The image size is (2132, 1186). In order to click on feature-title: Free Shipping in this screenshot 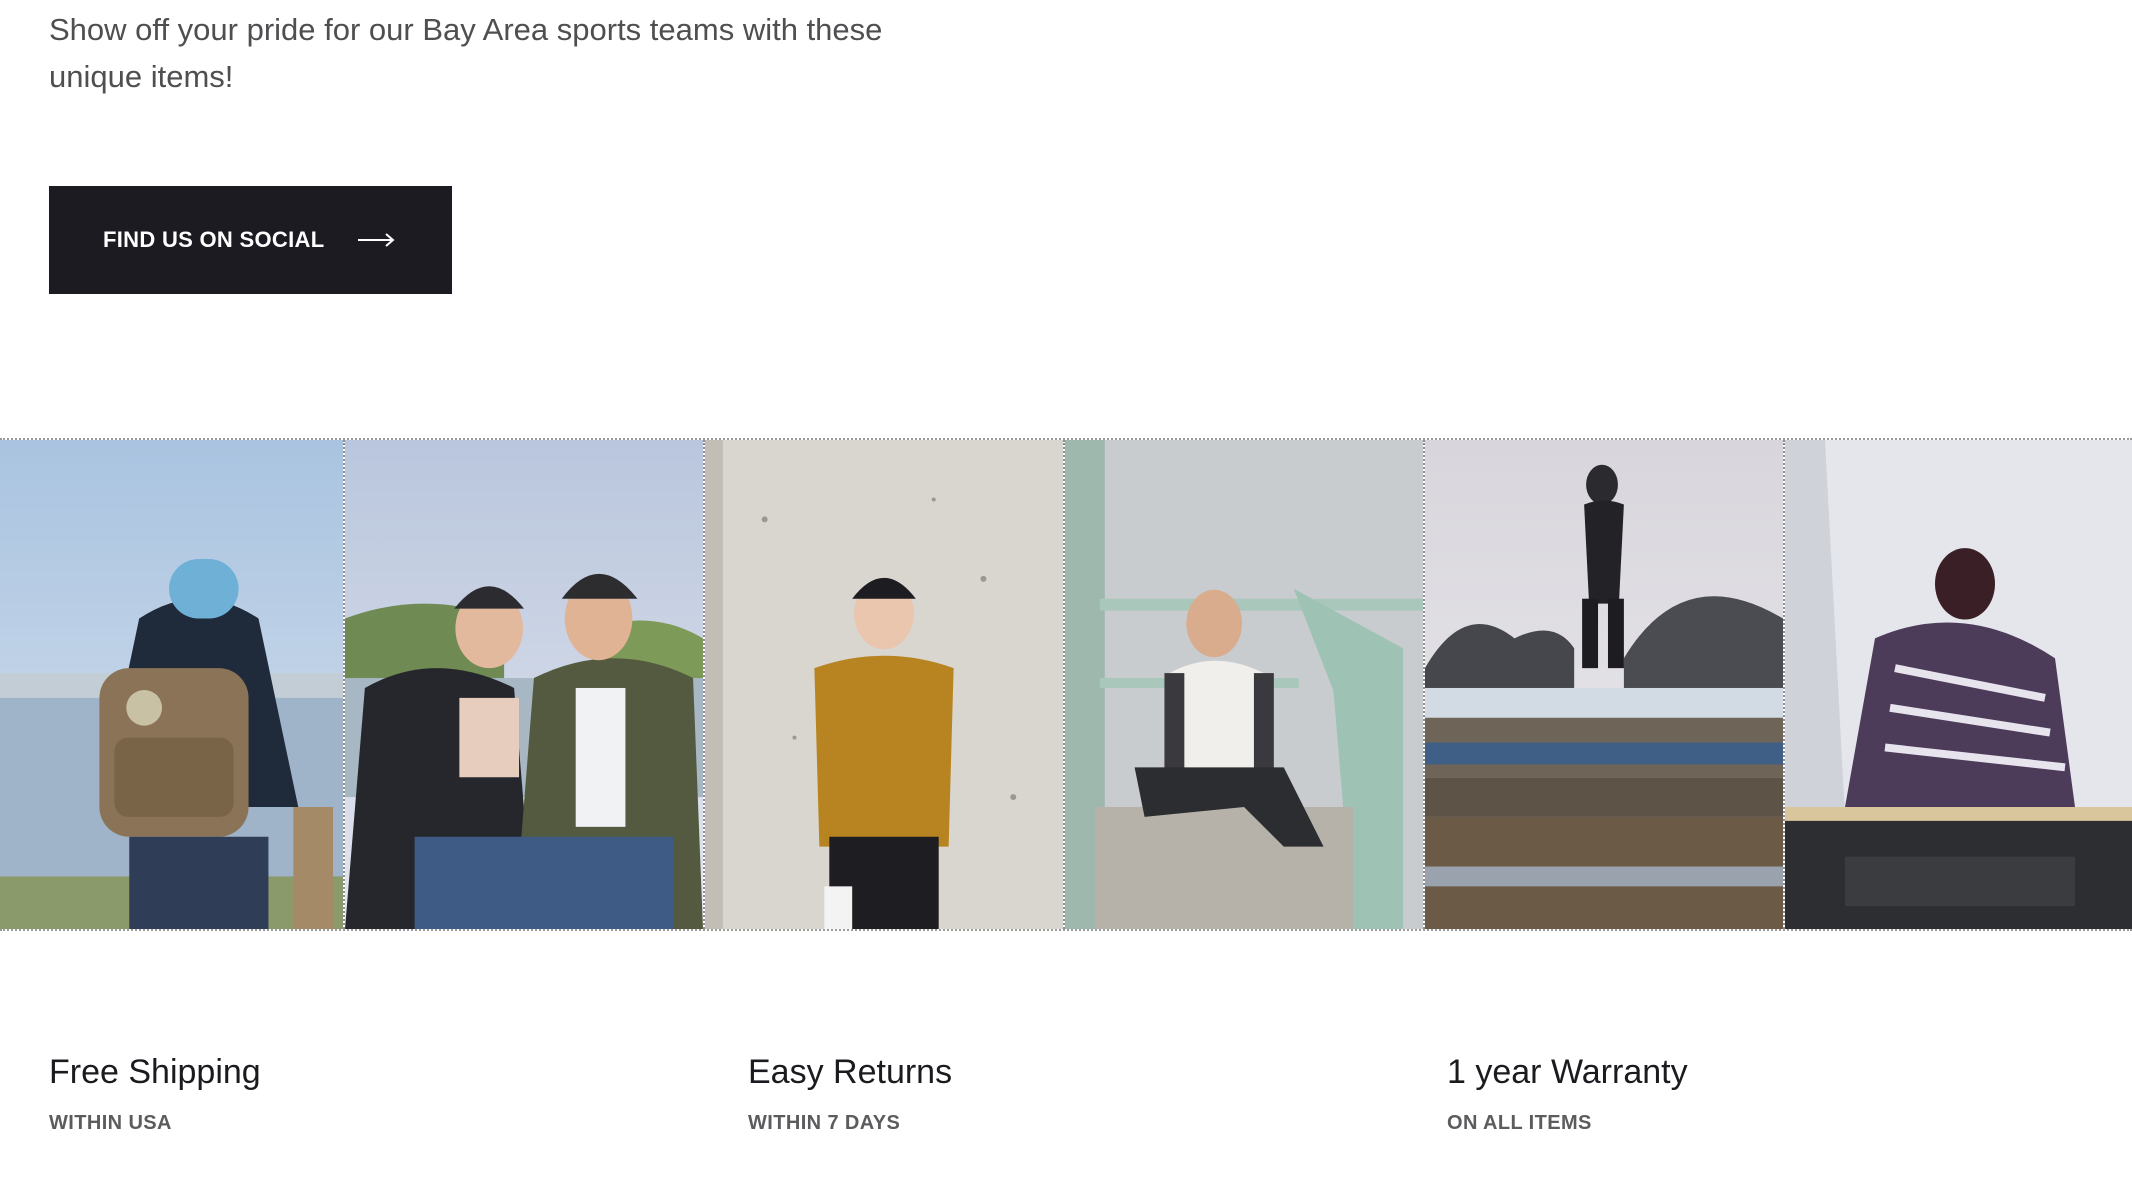, I will do `click(155, 1072)`.